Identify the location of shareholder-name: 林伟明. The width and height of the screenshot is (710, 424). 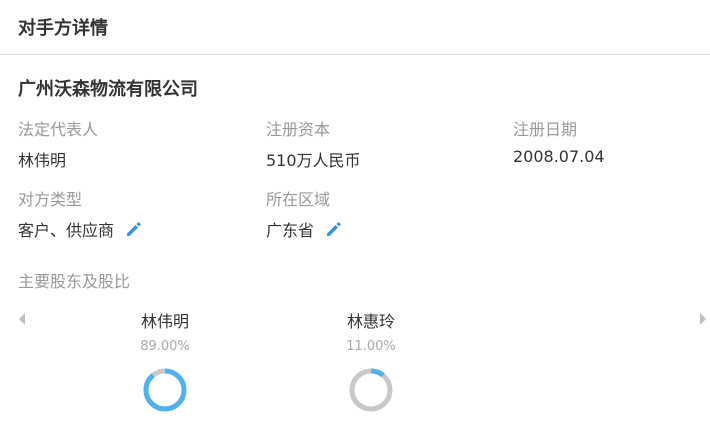
(164, 321).